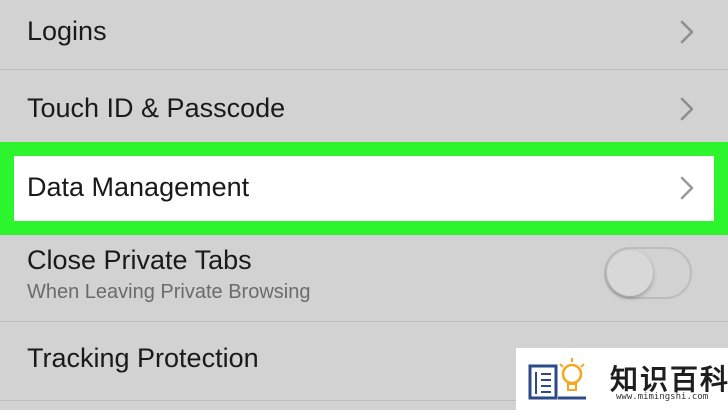  Describe the element at coordinates (558, 379) in the screenshot. I see `book-lightbulb-icon` at that location.